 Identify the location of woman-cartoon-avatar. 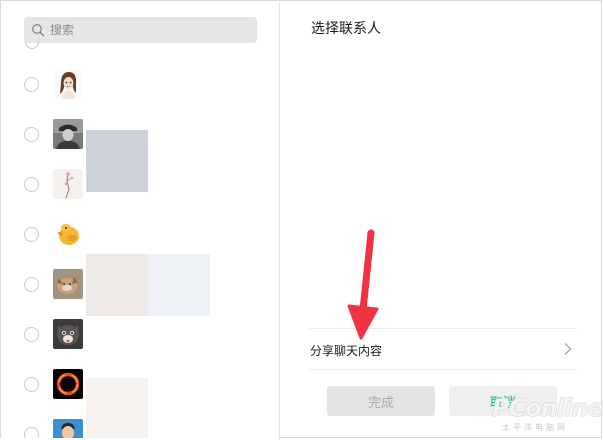
(68, 84).